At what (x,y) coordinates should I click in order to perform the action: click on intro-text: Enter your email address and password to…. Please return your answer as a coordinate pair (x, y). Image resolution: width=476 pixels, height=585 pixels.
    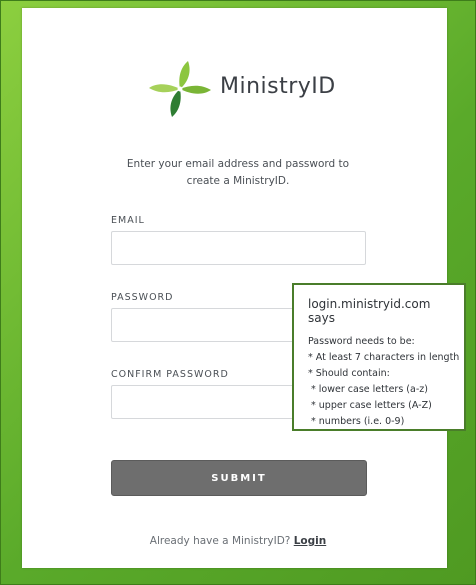
    Looking at the image, I should click on (238, 172).